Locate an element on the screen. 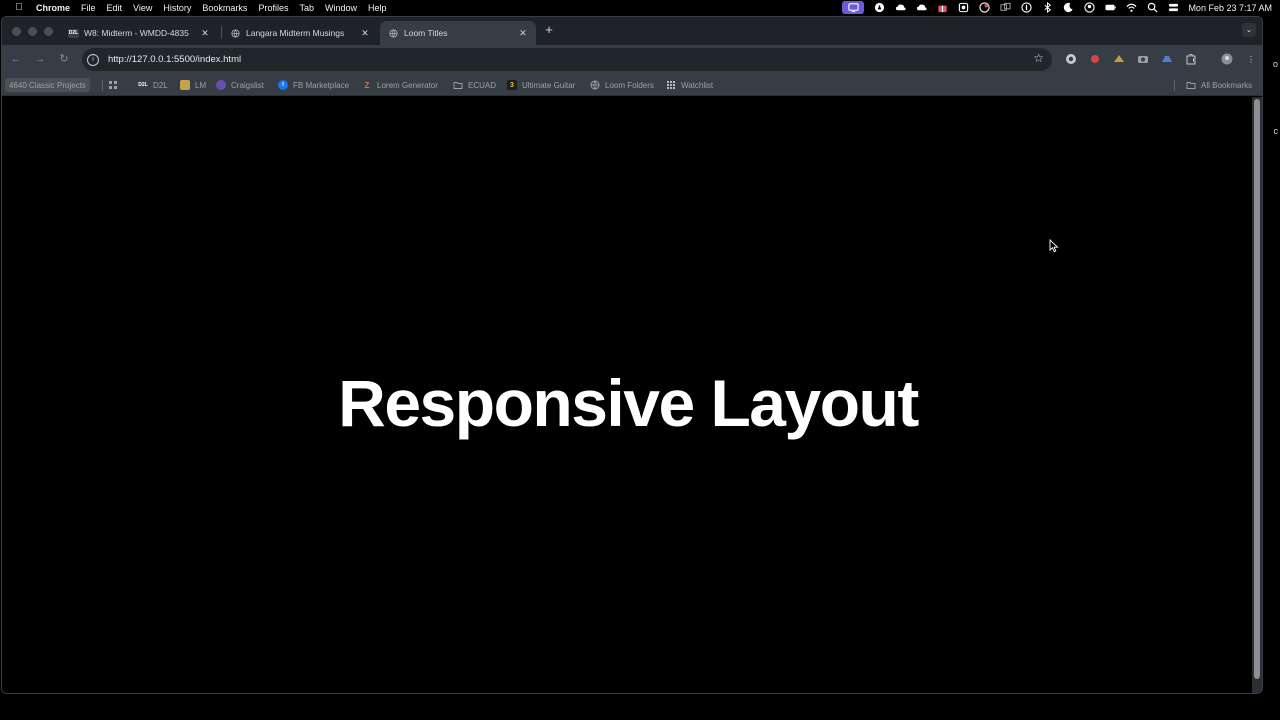 The height and width of the screenshot is (720, 1280). menu-view: View is located at coordinates (142, 8).